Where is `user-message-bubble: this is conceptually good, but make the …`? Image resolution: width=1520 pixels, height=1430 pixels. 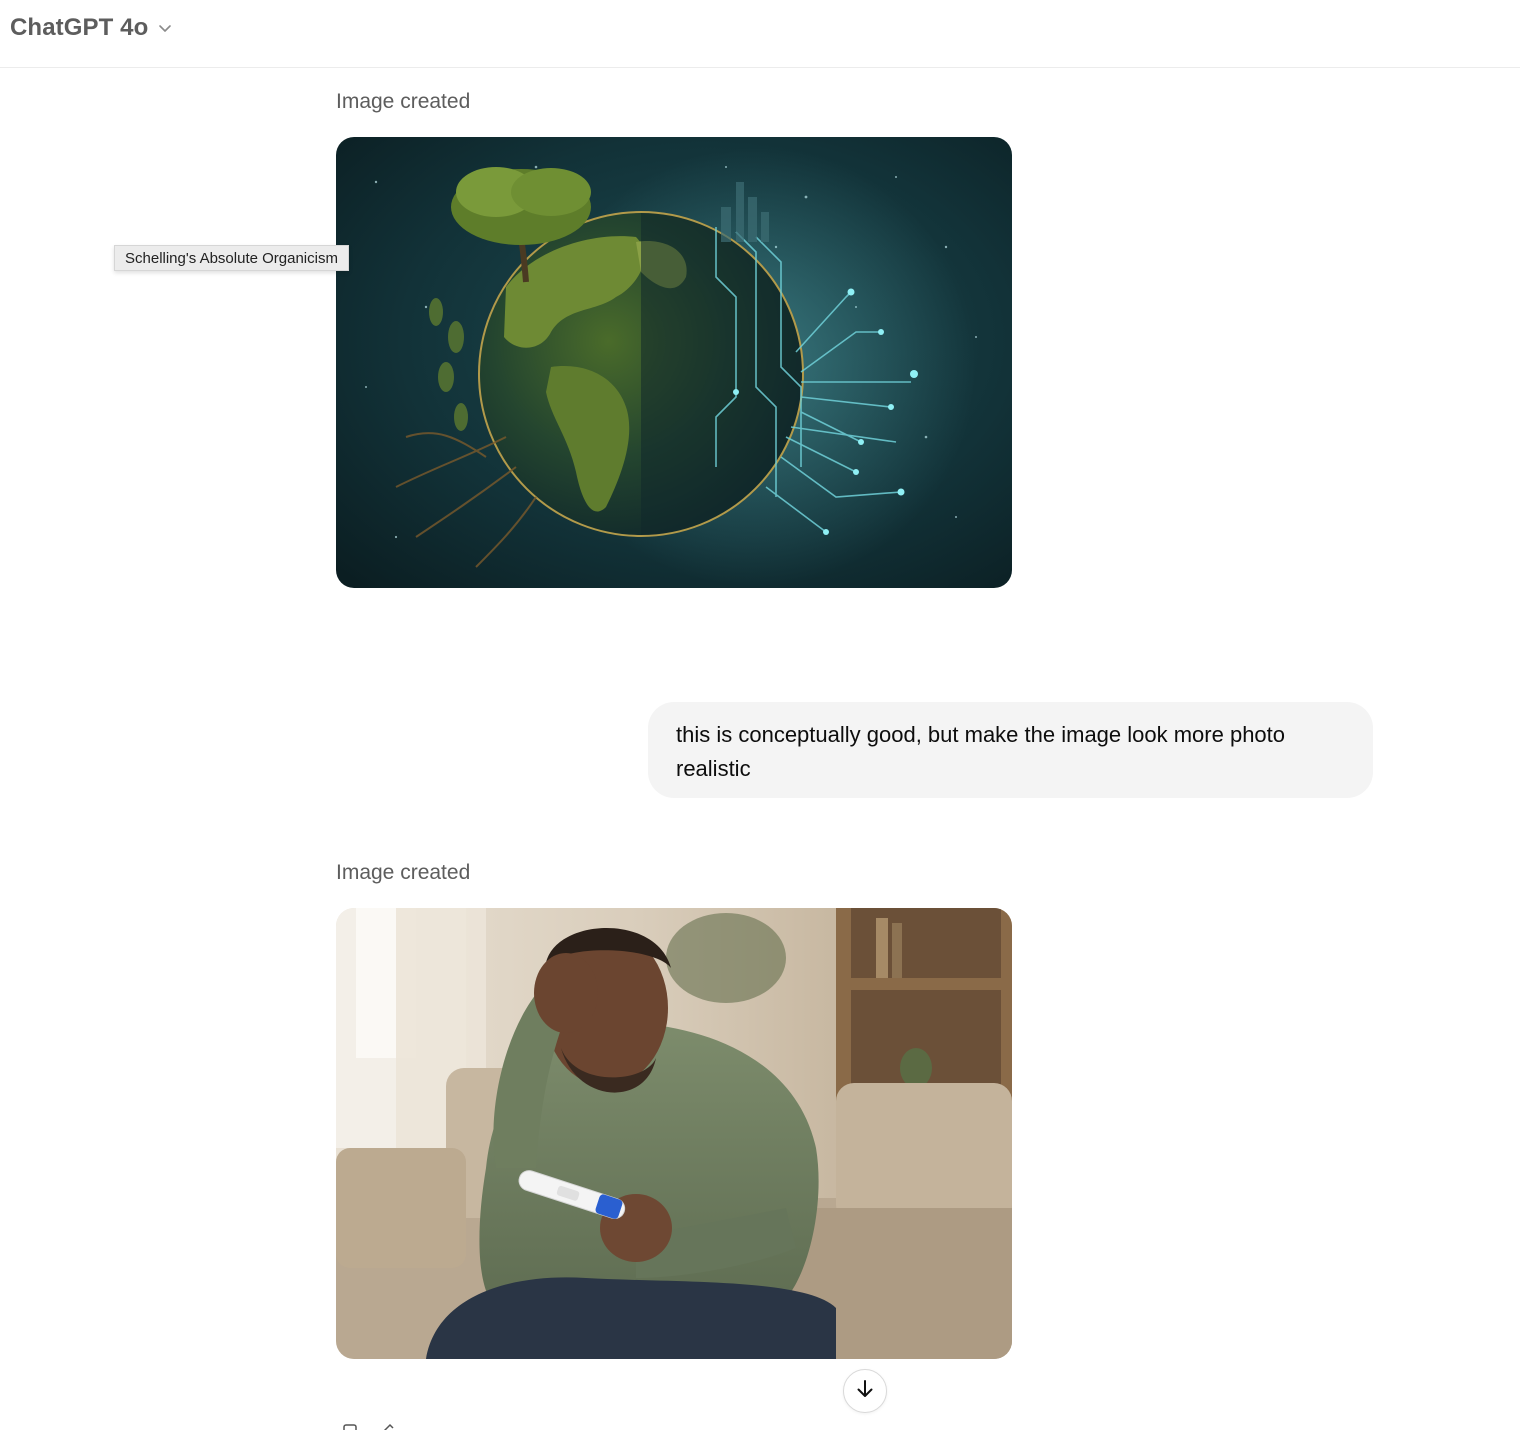
user-message-bubble: this is conceptually good, but make the … is located at coordinates (1010, 750).